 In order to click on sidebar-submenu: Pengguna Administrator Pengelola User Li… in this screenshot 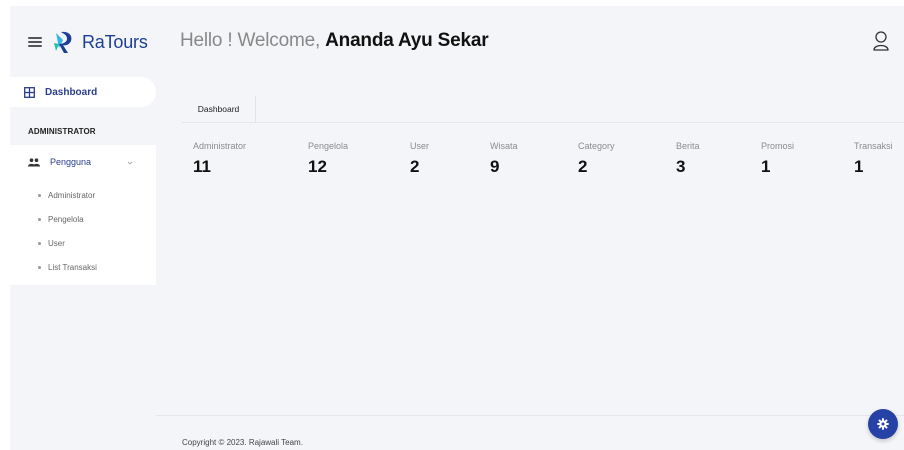, I will do `click(83, 215)`.